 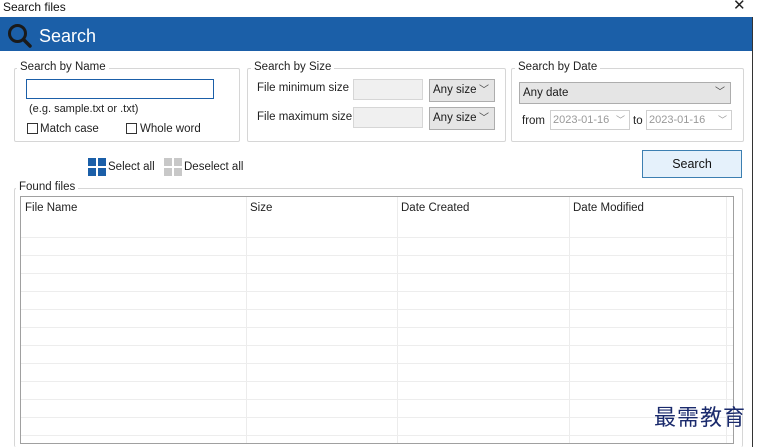 What do you see at coordinates (388, 117) in the screenshot?
I see `max-size-input` at bounding box center [388, 117].